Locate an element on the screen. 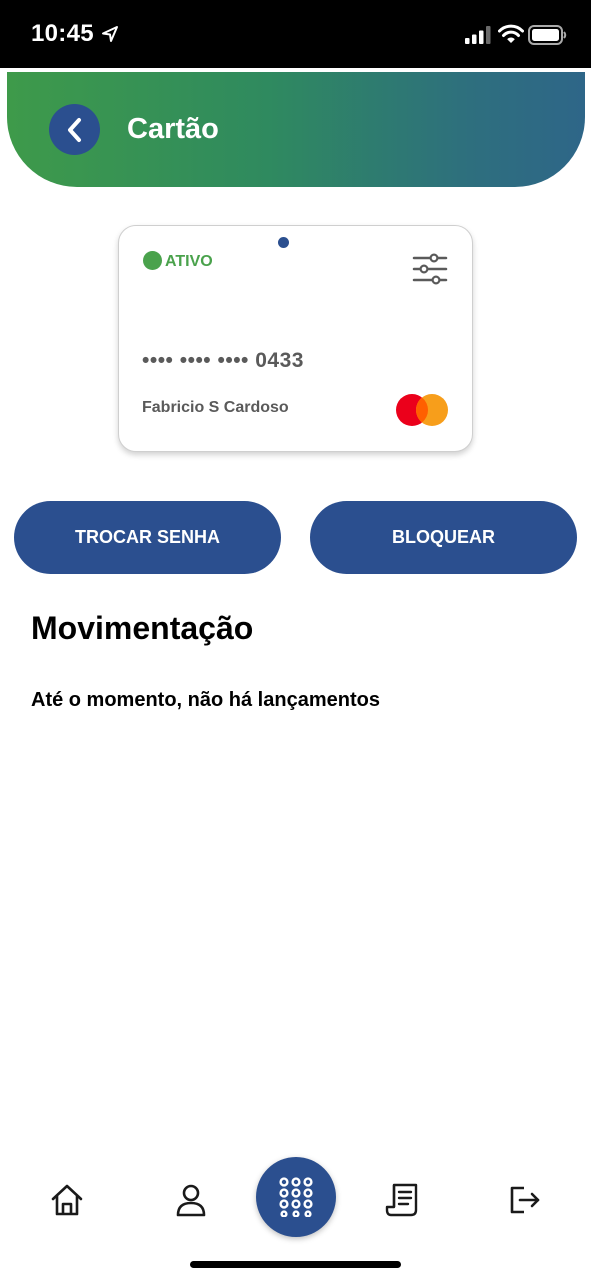  nav-logout-button is located at coordinates (524, 1200).